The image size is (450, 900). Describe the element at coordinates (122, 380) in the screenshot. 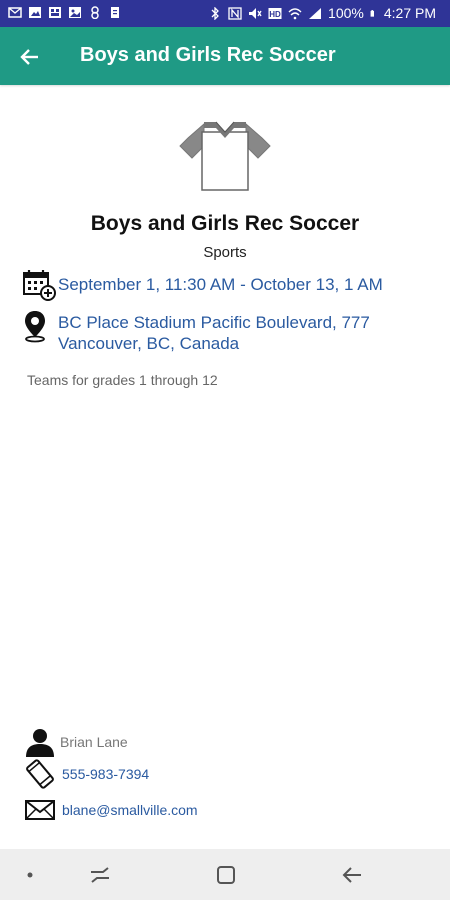

I see `event-description: Teams for grades 1 through 12` at that location.